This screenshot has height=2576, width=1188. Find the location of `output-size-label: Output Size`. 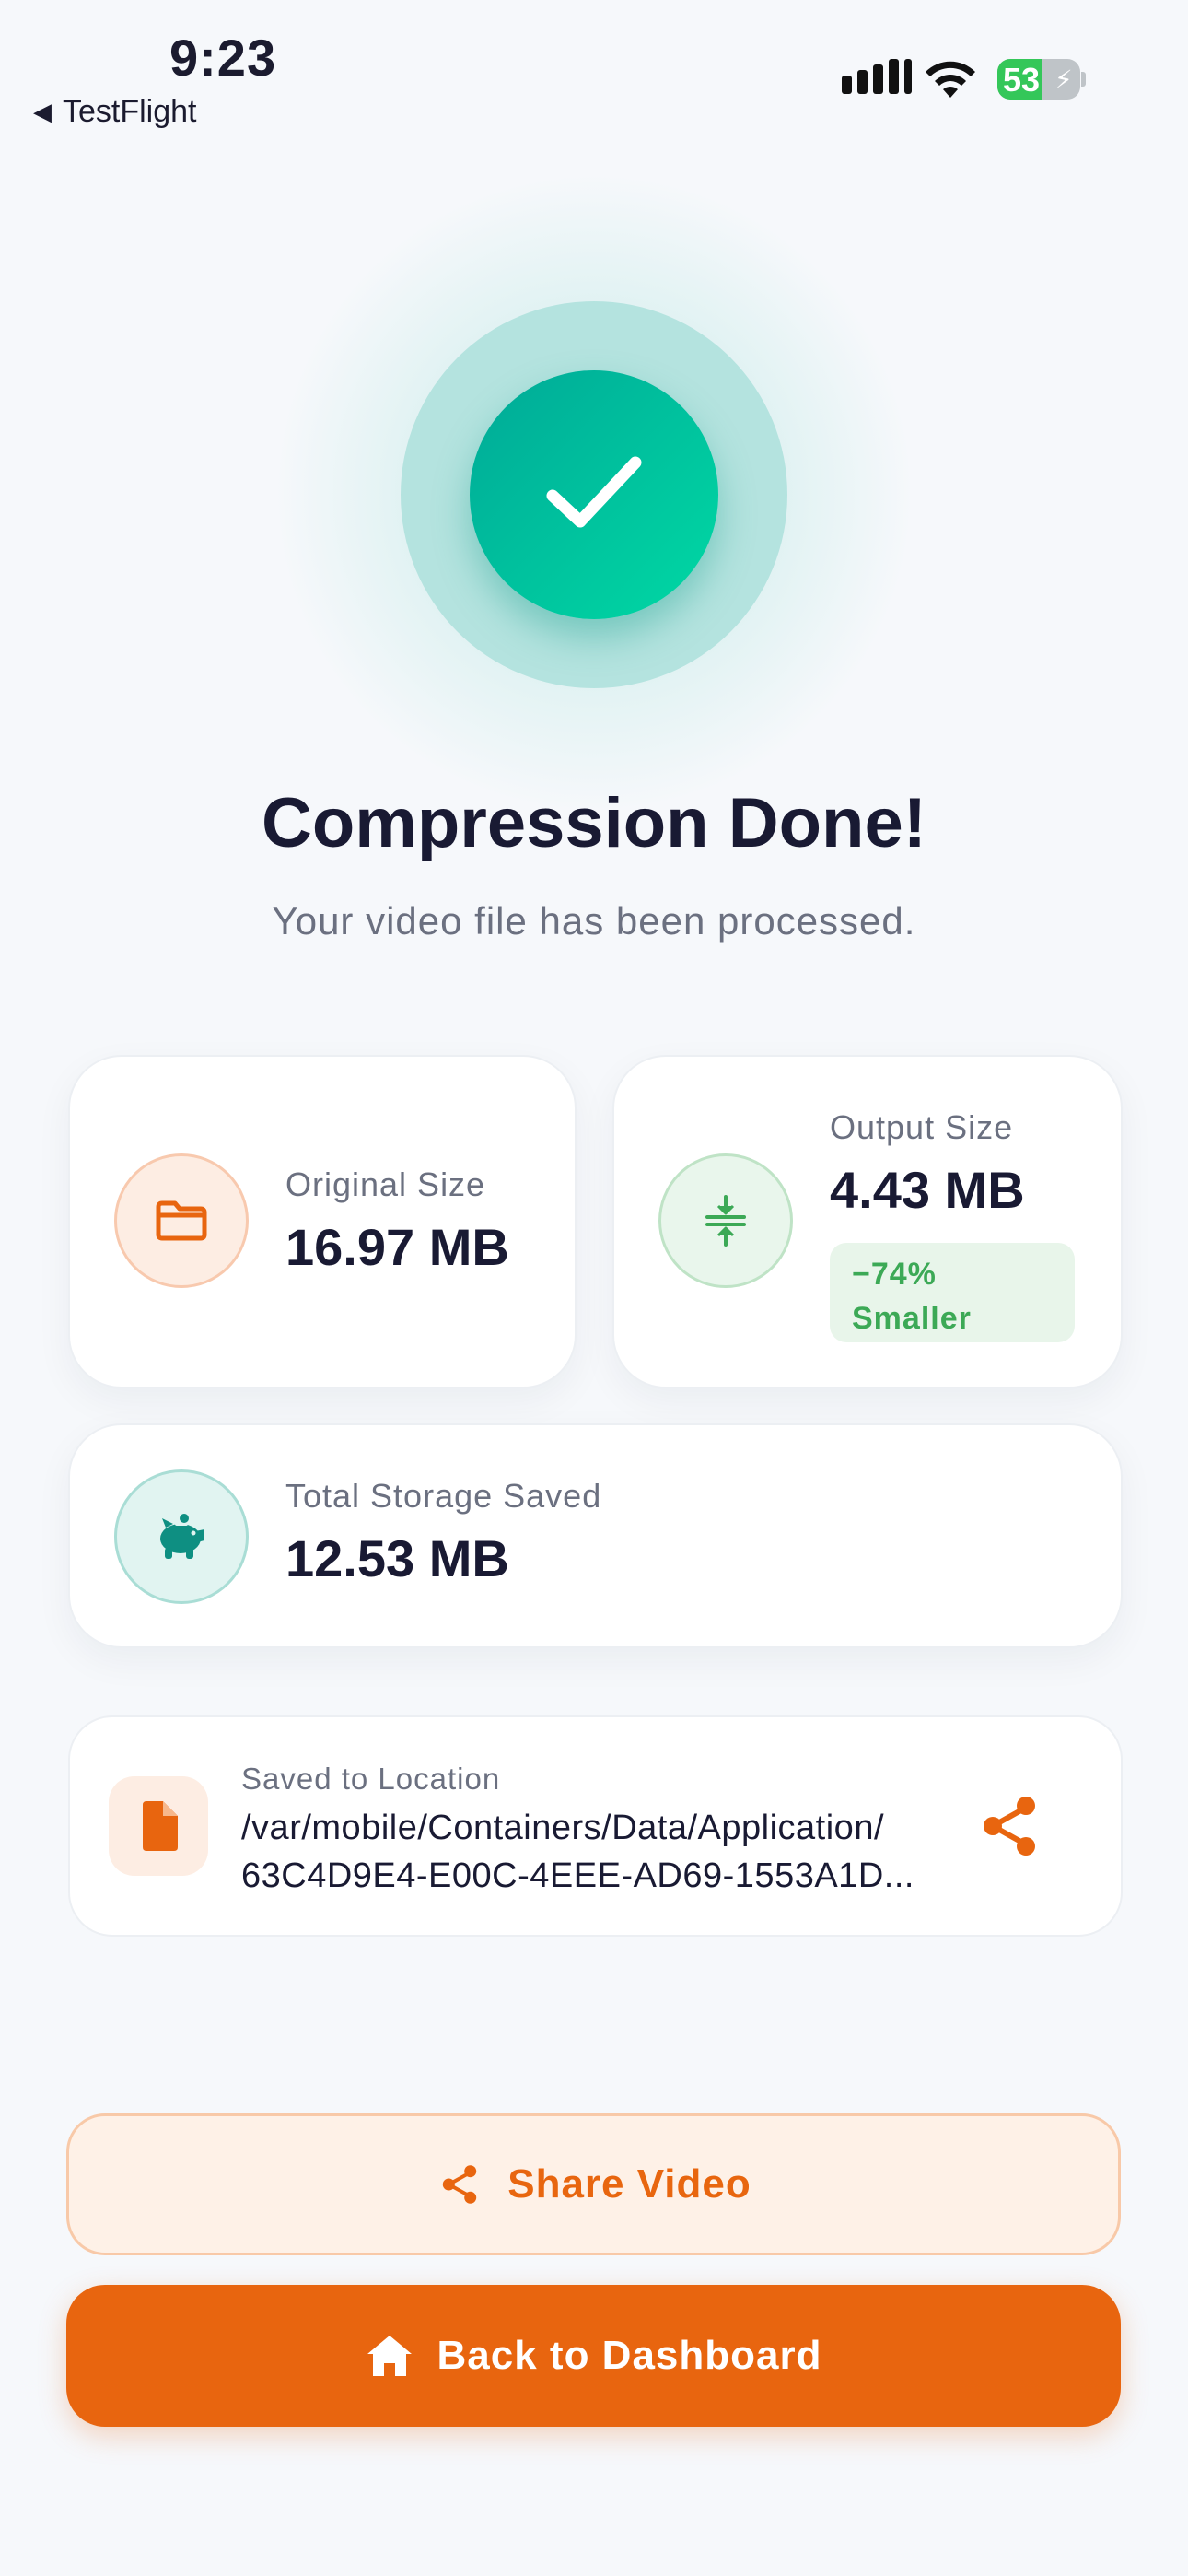

output-size-label: Output Size is located at coordinates (922, 1127).